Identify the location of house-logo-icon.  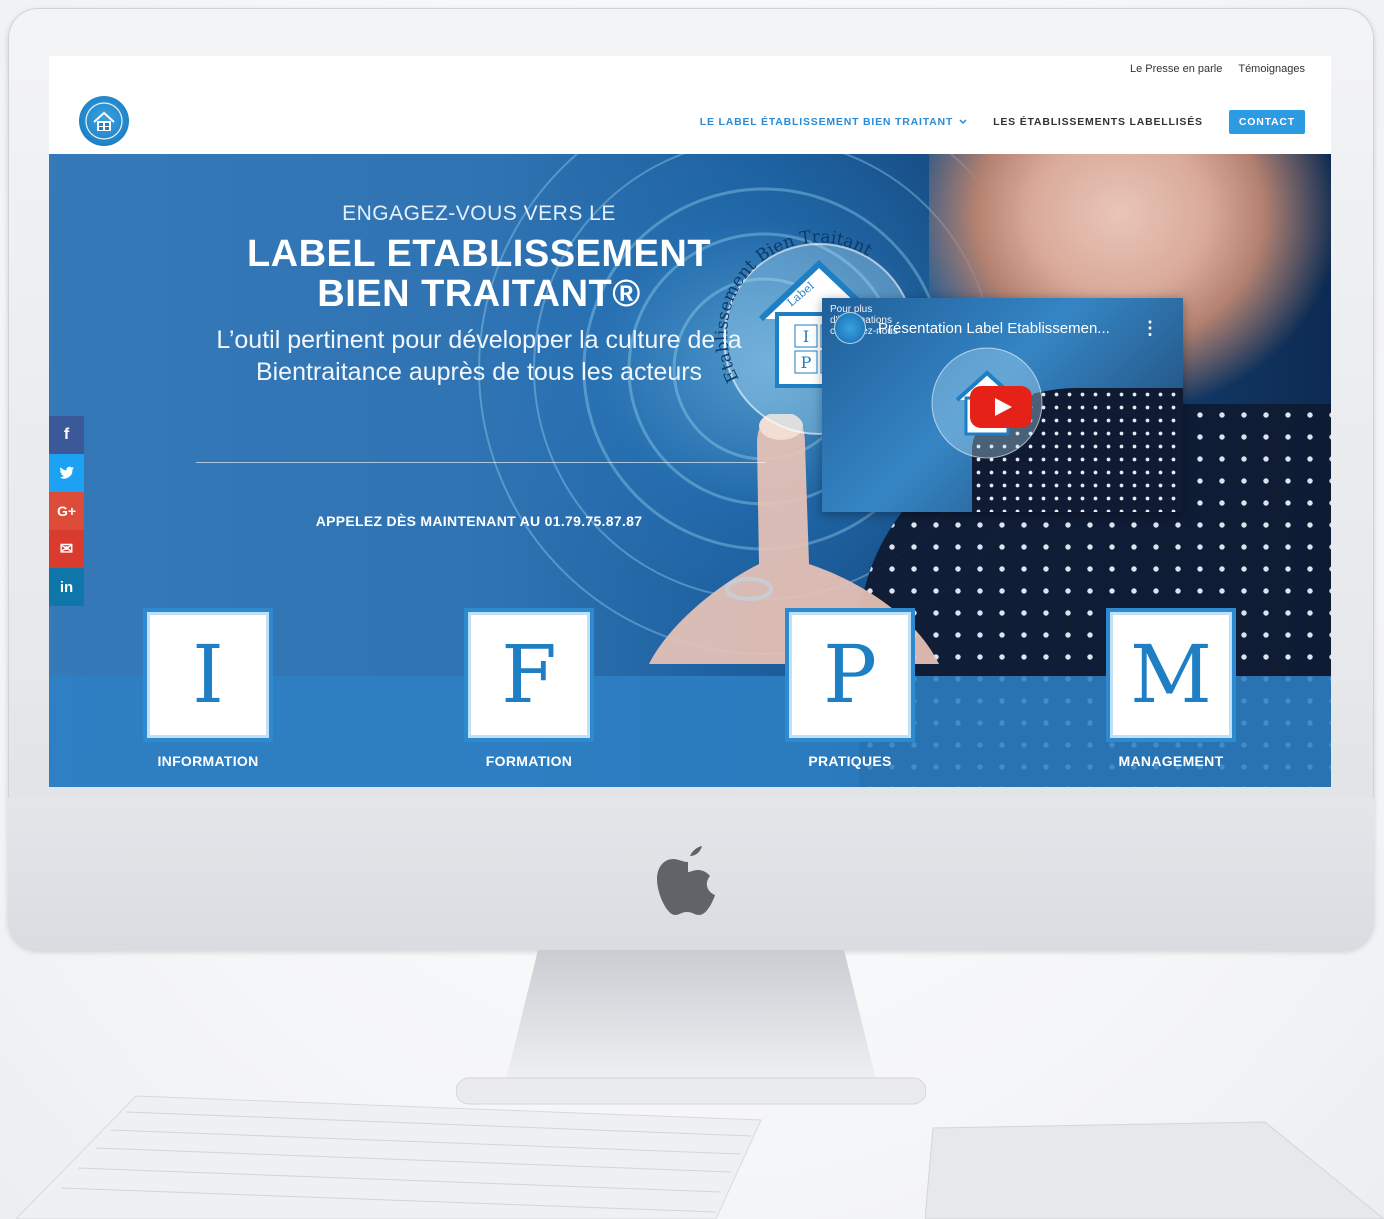
(104, 121).